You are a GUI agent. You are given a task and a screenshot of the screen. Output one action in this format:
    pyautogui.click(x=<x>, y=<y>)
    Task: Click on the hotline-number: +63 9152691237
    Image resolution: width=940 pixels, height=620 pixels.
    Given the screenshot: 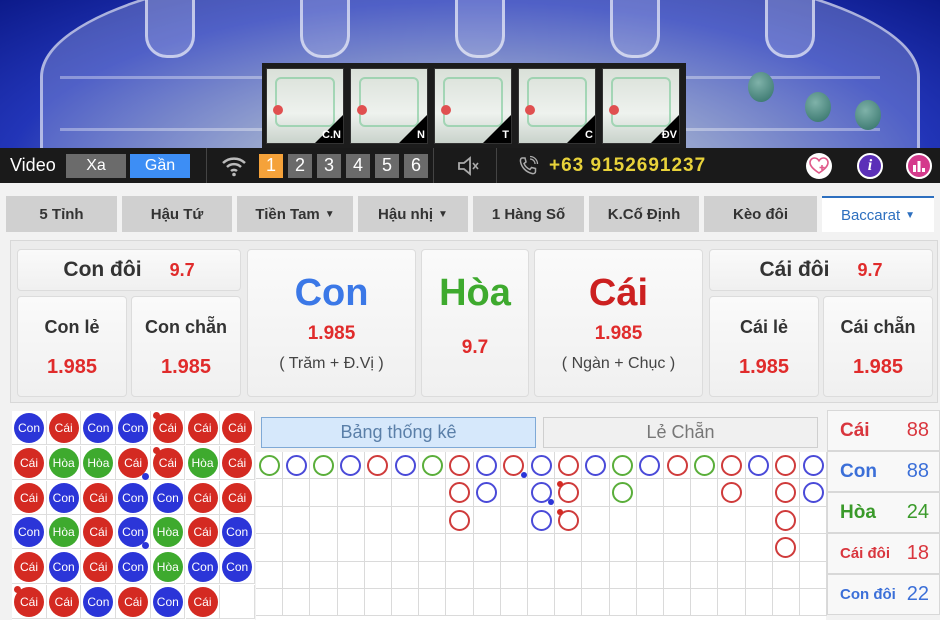 What is the action you would take?
    pyautogui.click(x=628, y=165)
    